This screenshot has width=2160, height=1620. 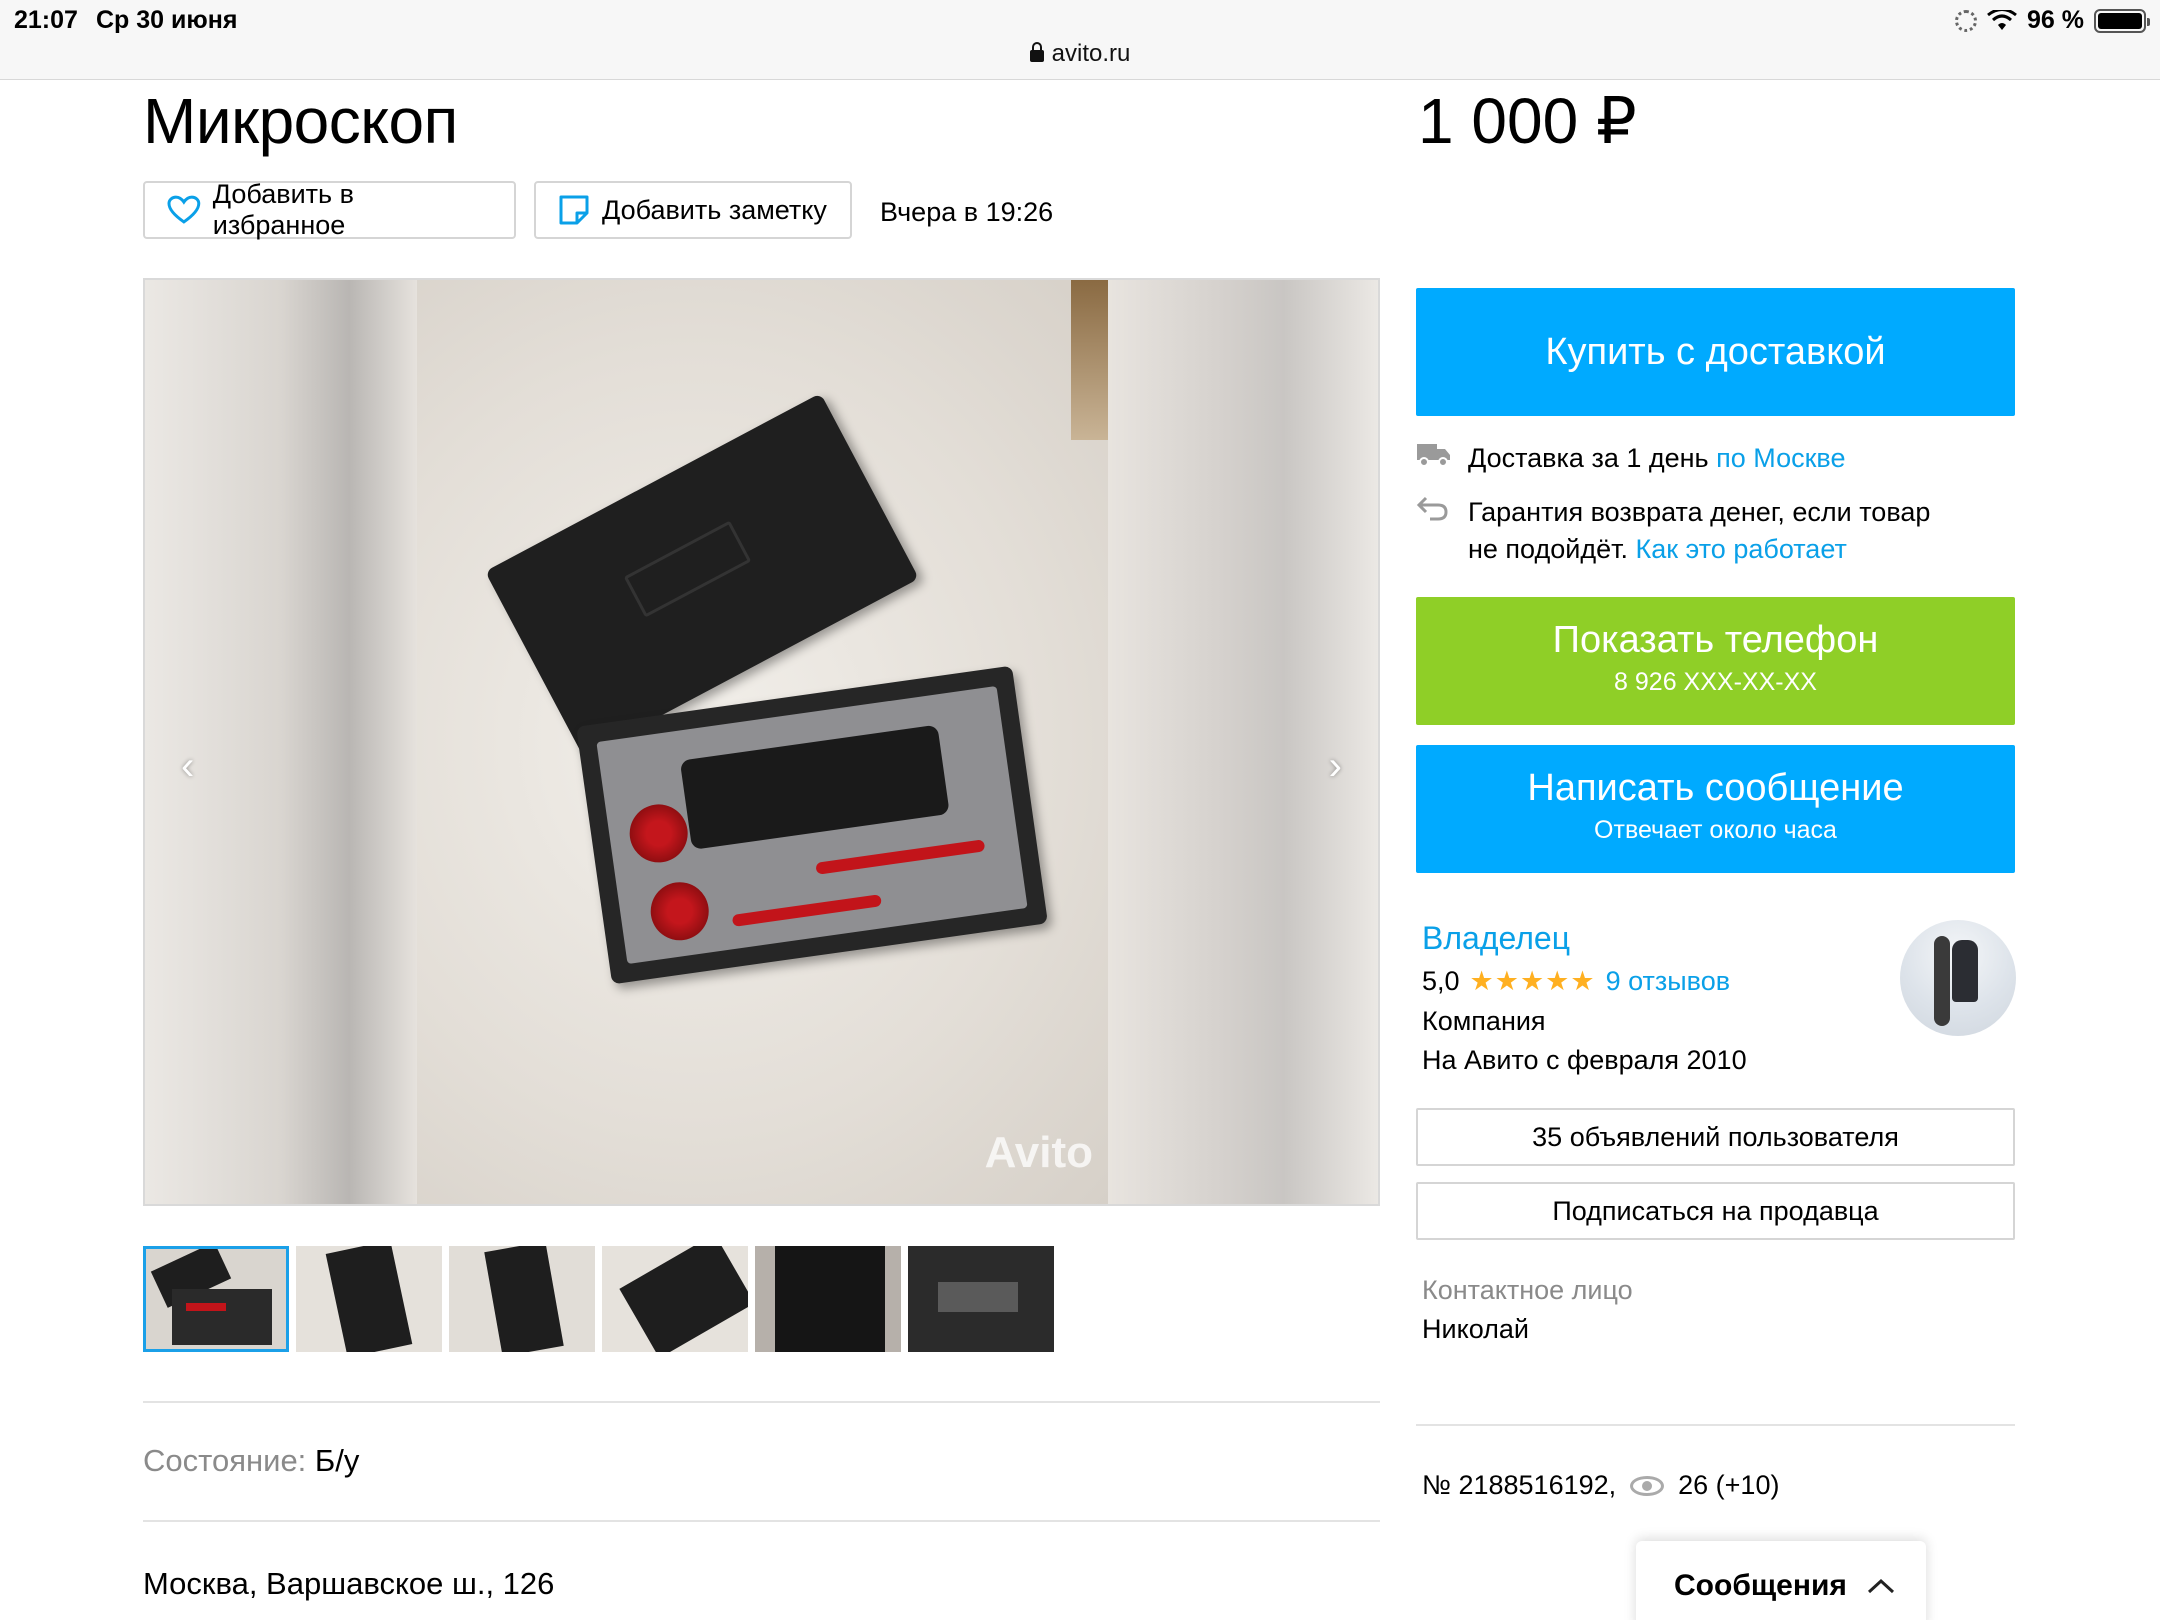 I want to click on chevron-left-icon: ‹, so click(x=187, y=766).